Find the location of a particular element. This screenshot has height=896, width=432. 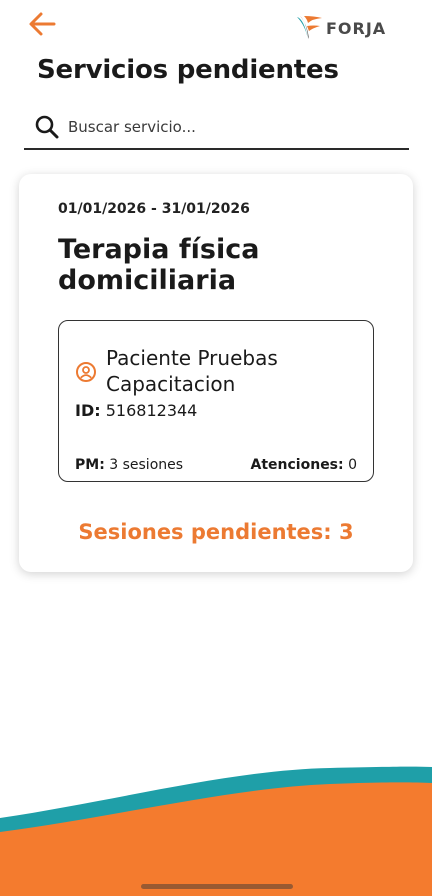

patient-id-value: 516812344 is located at coordinates (151, 410).